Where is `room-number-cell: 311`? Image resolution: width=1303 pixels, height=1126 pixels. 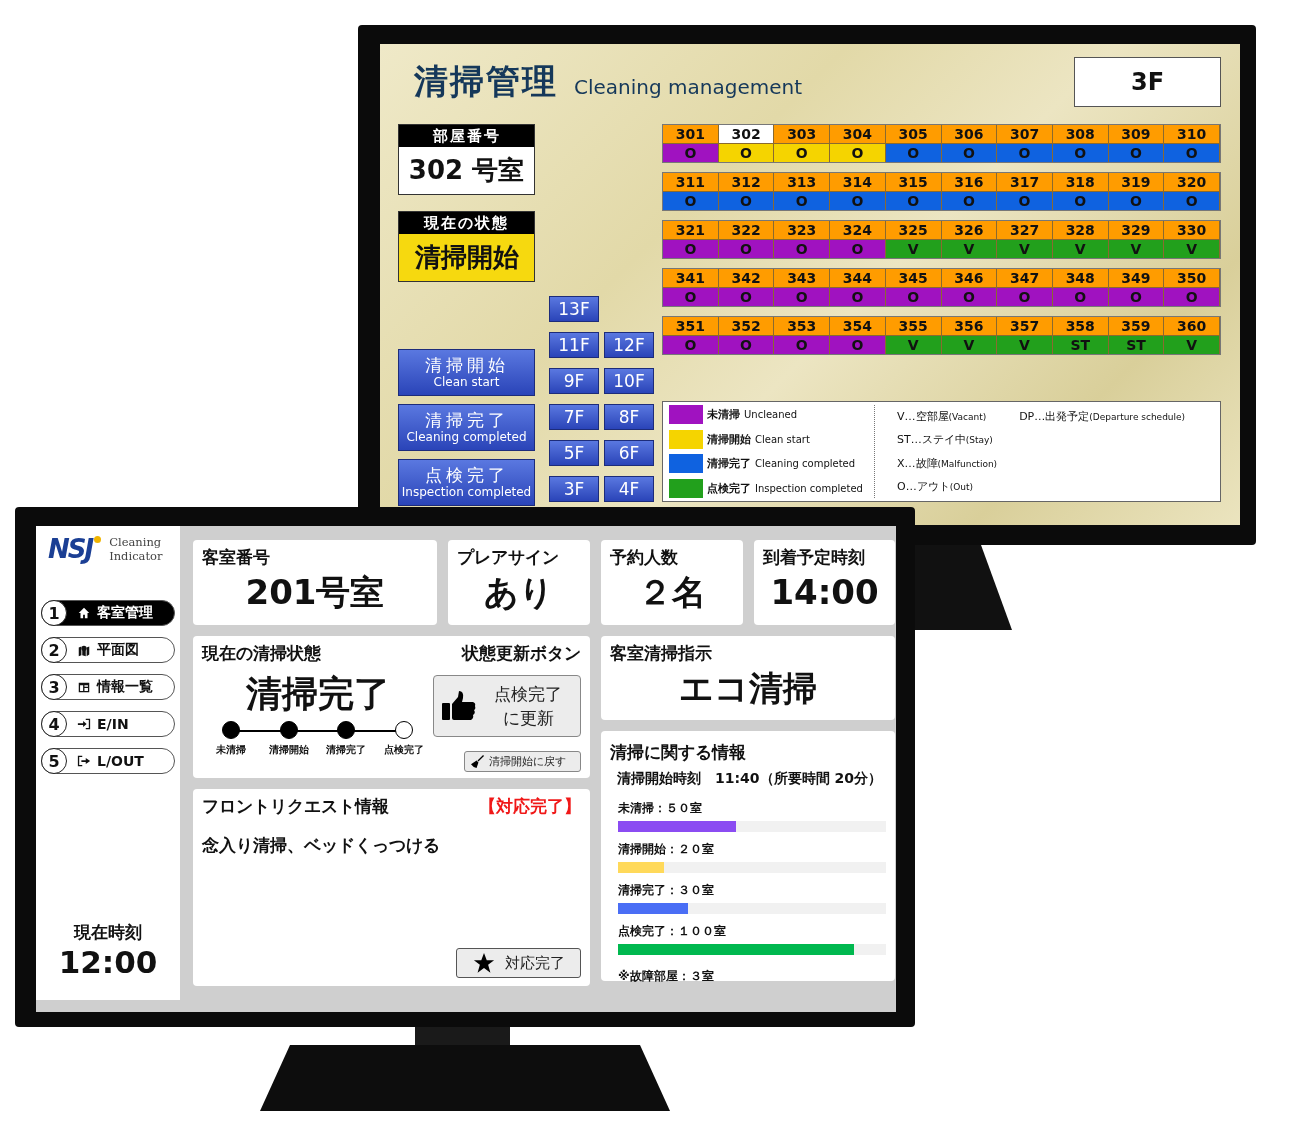
room-number-cell: 311 is located at coordinates (691, 182).